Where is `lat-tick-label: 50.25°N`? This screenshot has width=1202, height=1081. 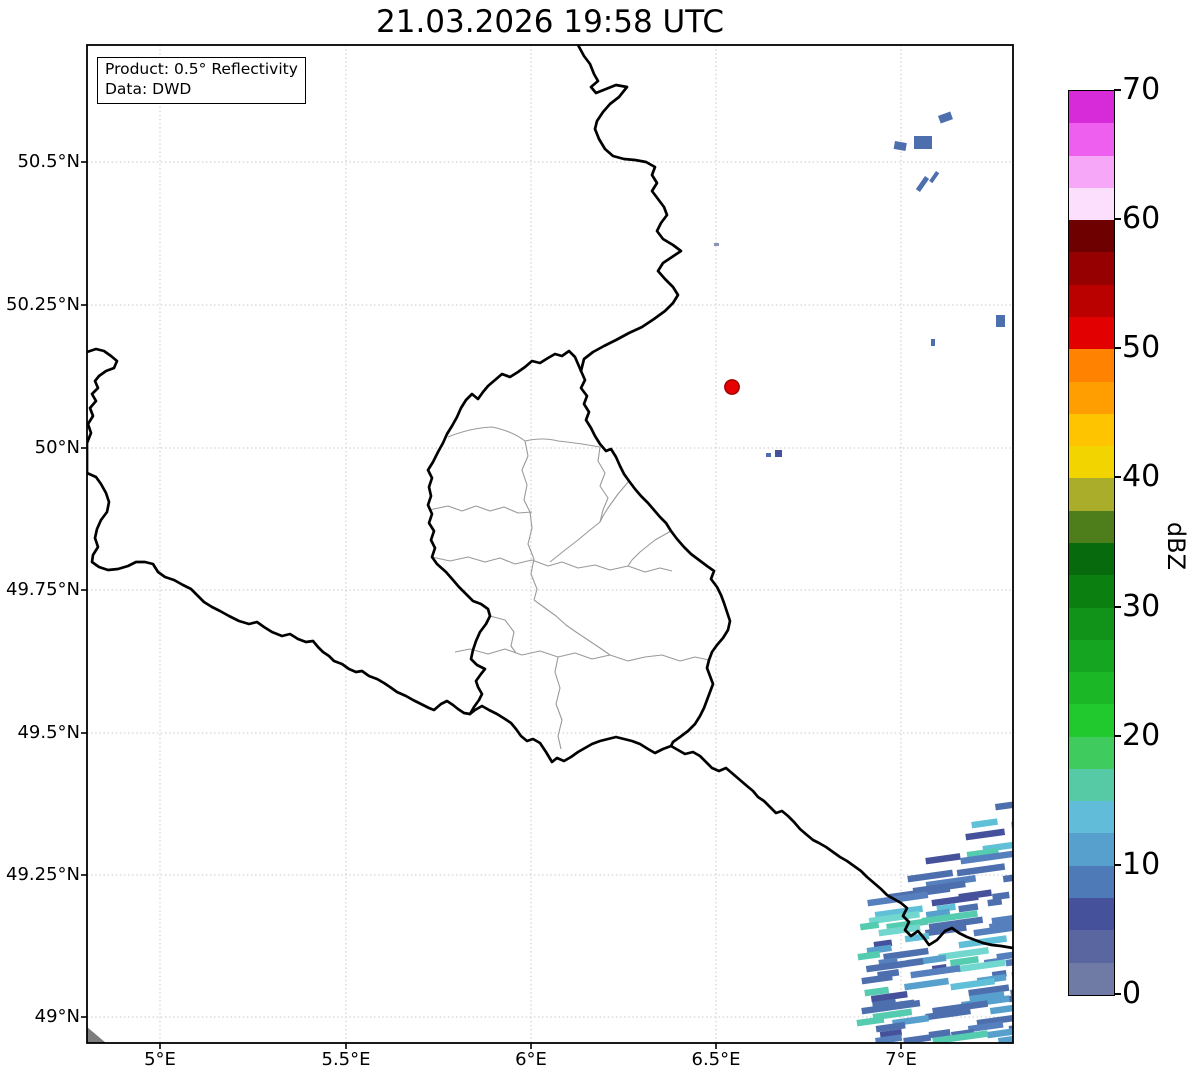 lat-tick-label: 50.25°N is located at coordinates (43, 304).